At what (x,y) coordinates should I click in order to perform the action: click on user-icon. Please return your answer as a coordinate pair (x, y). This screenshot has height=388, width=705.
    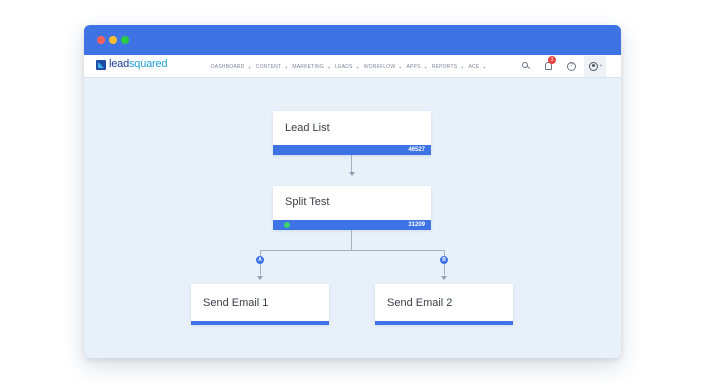
    Looking at the image, I should click on (593, 66).